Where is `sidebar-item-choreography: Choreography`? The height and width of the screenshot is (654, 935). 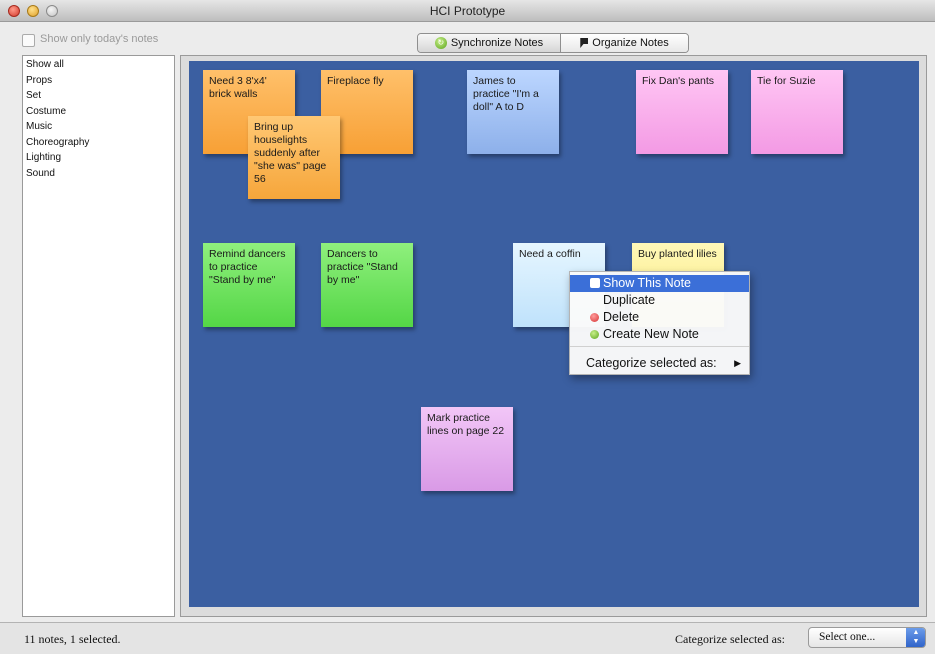 sidebar-item-choreography: Choreography is located at coordinates (98, 143).